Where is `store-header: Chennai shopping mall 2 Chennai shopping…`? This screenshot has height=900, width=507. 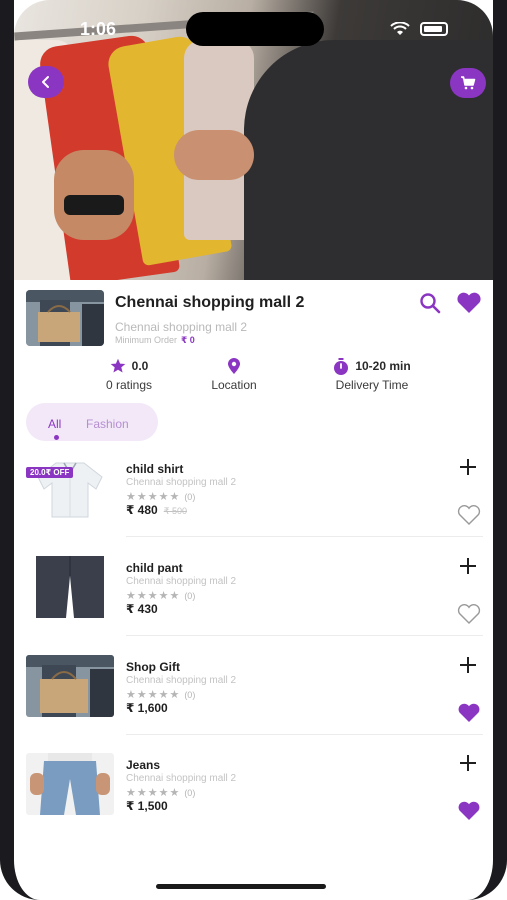 store-header: Chennai shopping mall 2 Chennai shopping… is located at coordinates (253, 318).